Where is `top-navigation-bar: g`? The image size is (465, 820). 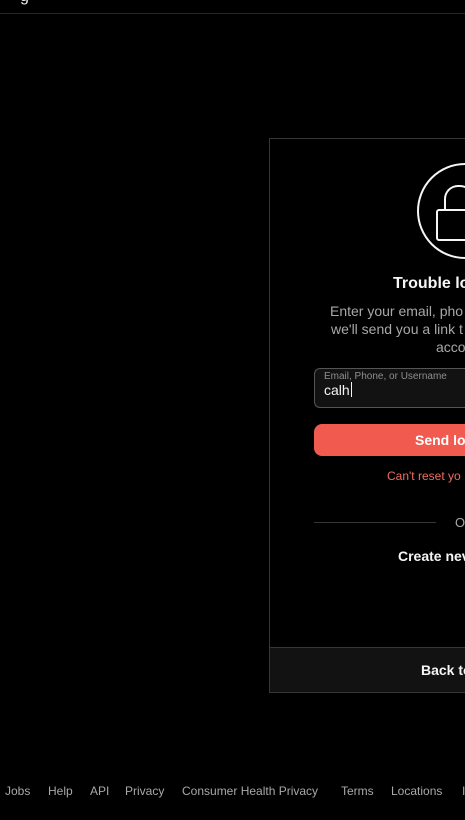 top-navigation-bar: g is located at coordinates (232, 7).